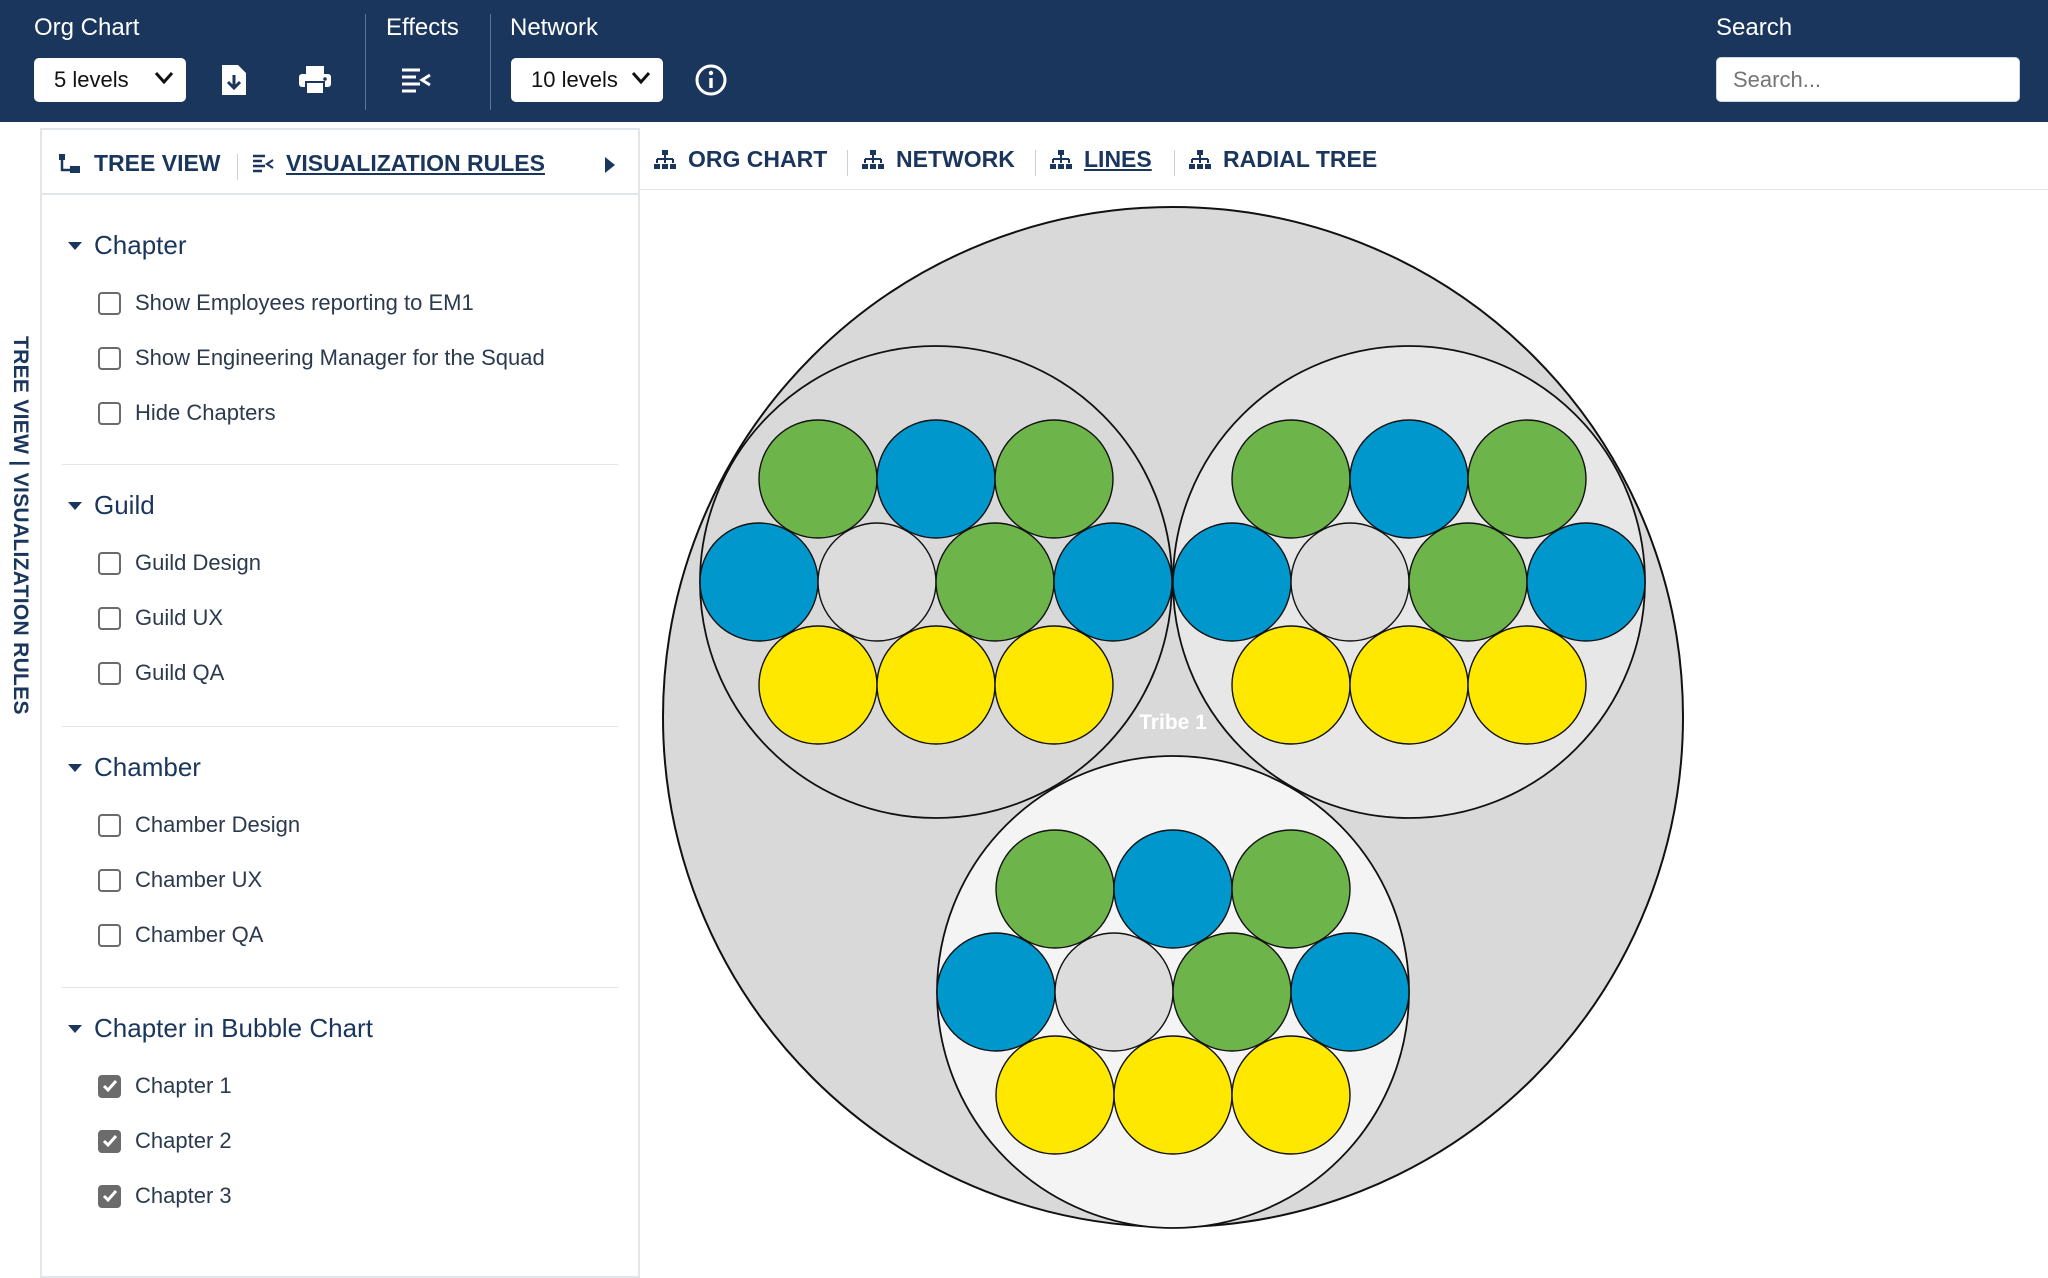 The width and height of the screenshot is (2048, 1278). What do you see at coordinates (587, 80) in the screenshot?
I see `network-levels-select: 10 levels` at bounding box center [587, 80].